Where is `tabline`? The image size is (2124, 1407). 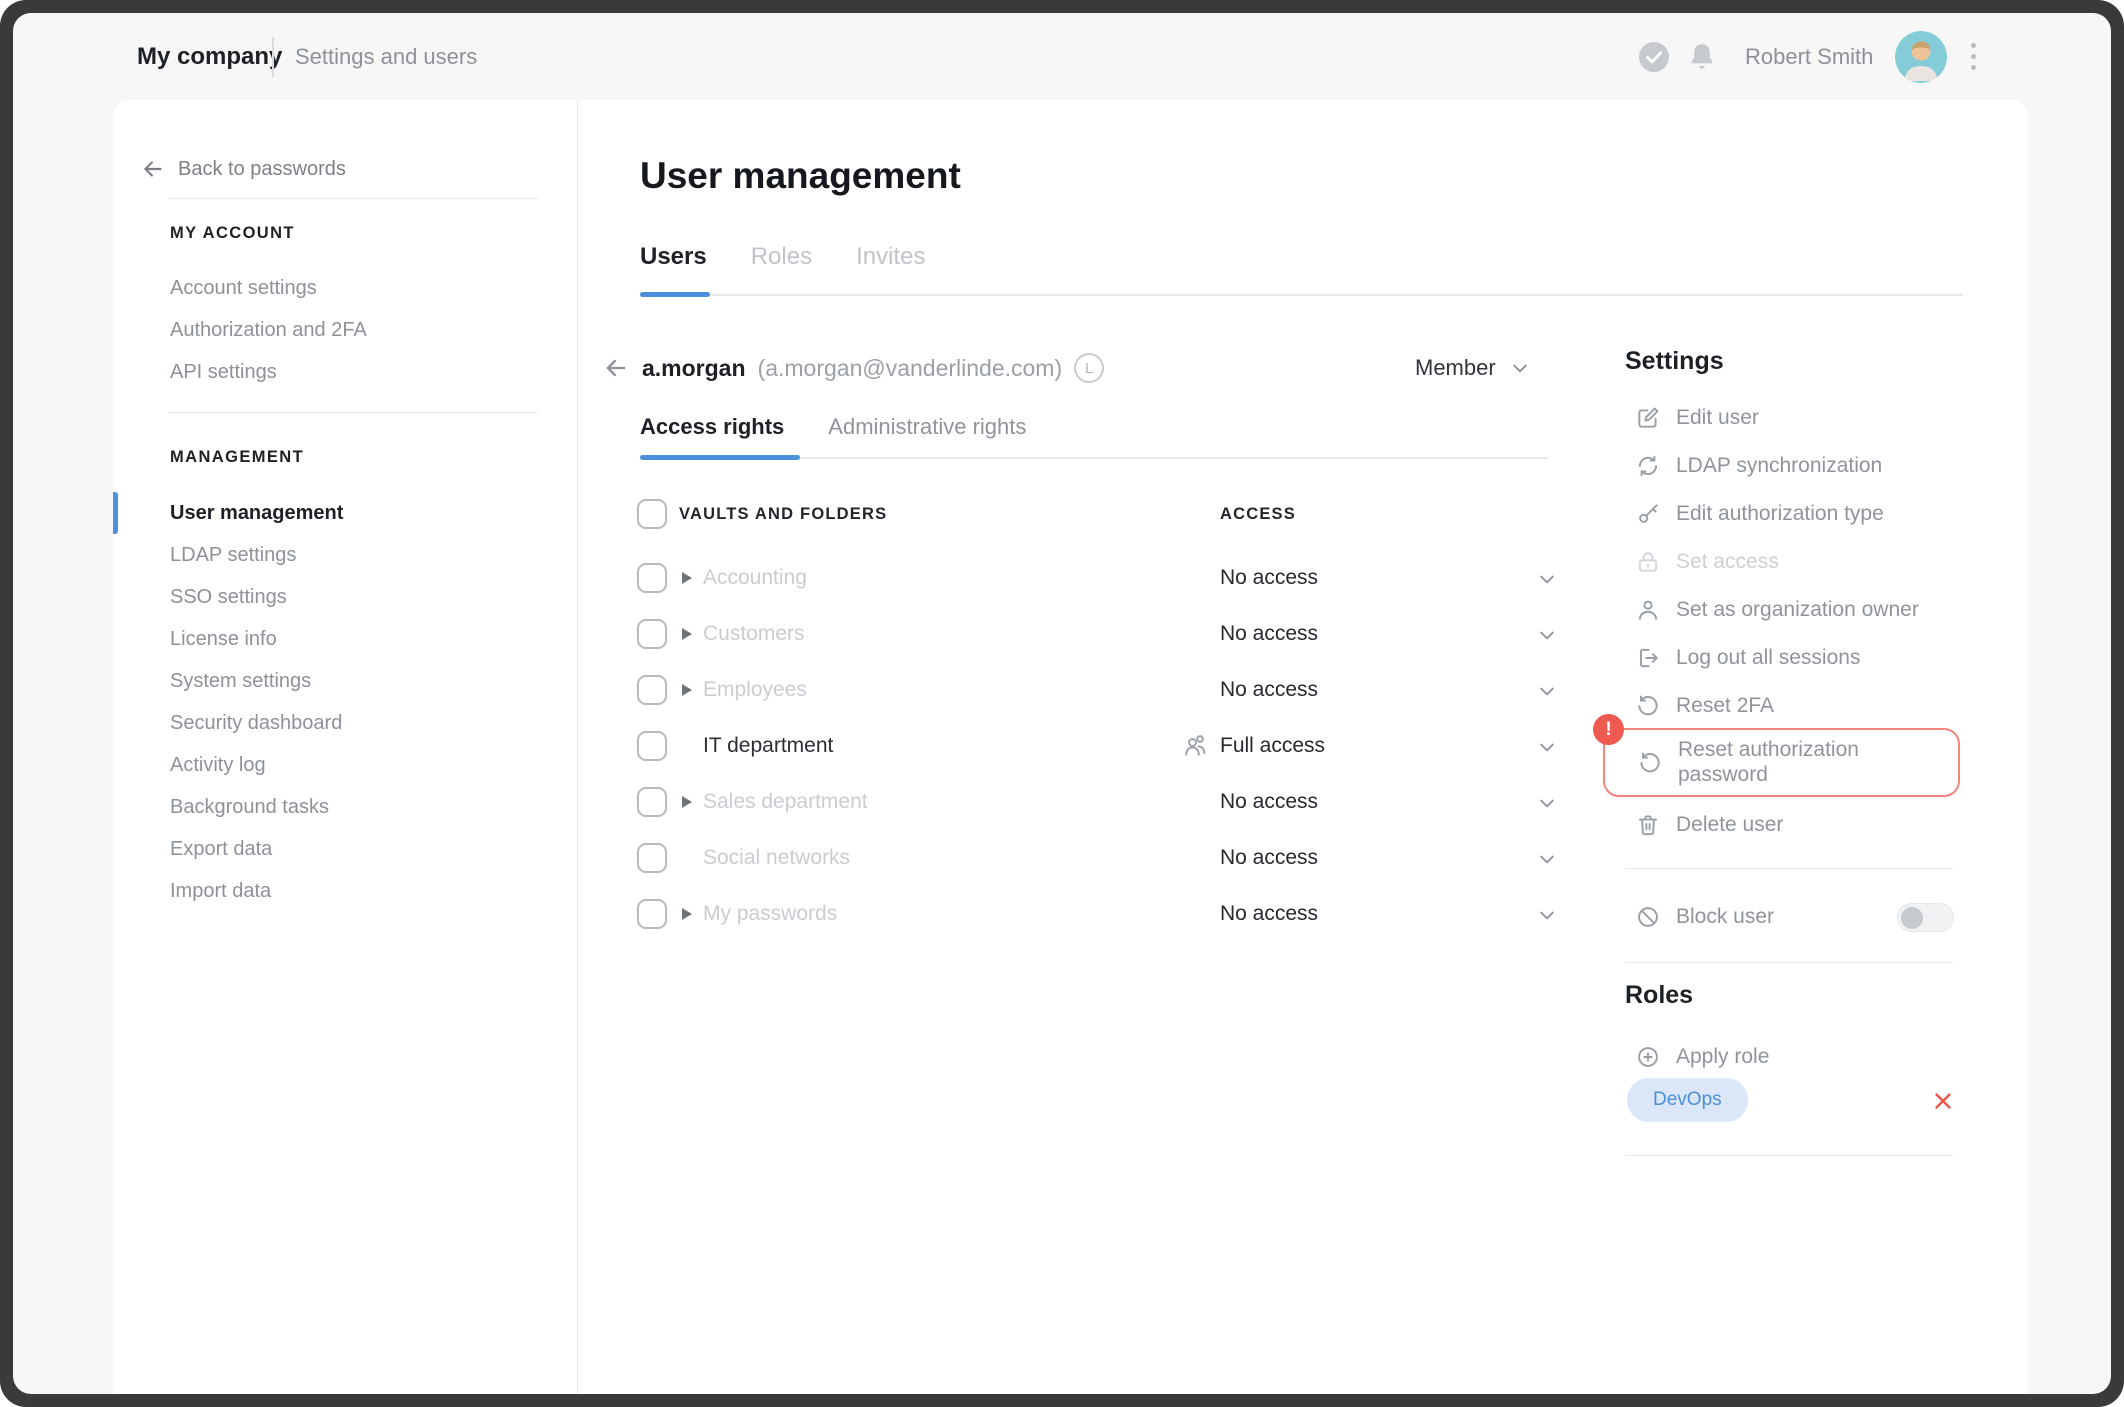 tabline is located at coordinates (1301, 295).